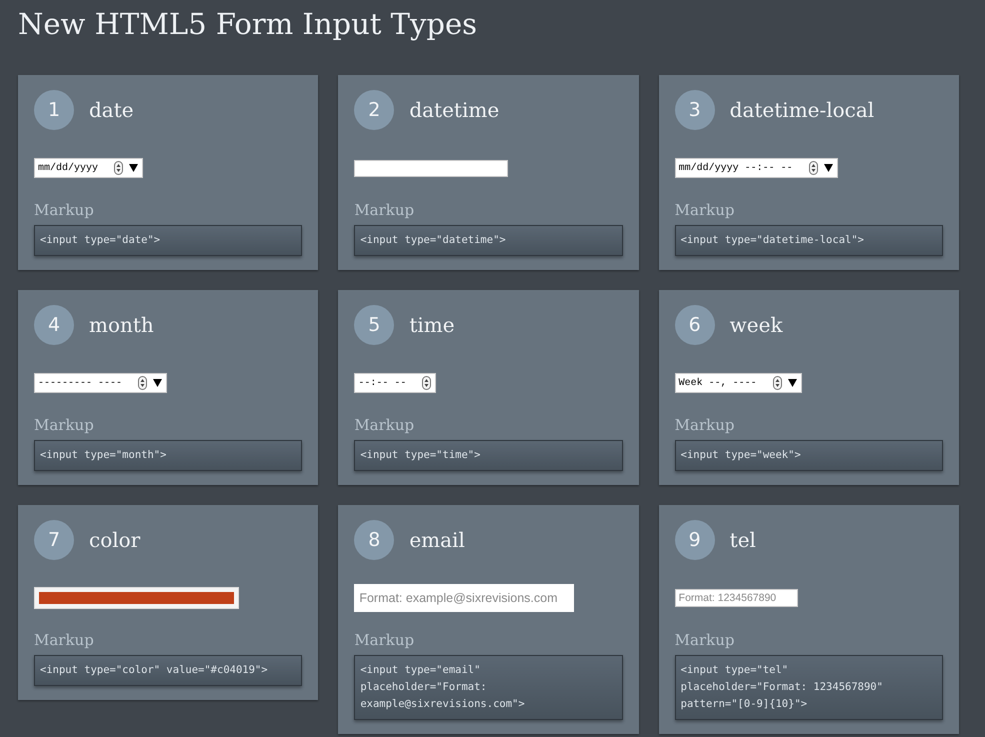 The width and height of the screenshot is (985, 737). Describe the element at coordinates (54, 325) in the screenshot. I see `number-badge: 4` at that location.